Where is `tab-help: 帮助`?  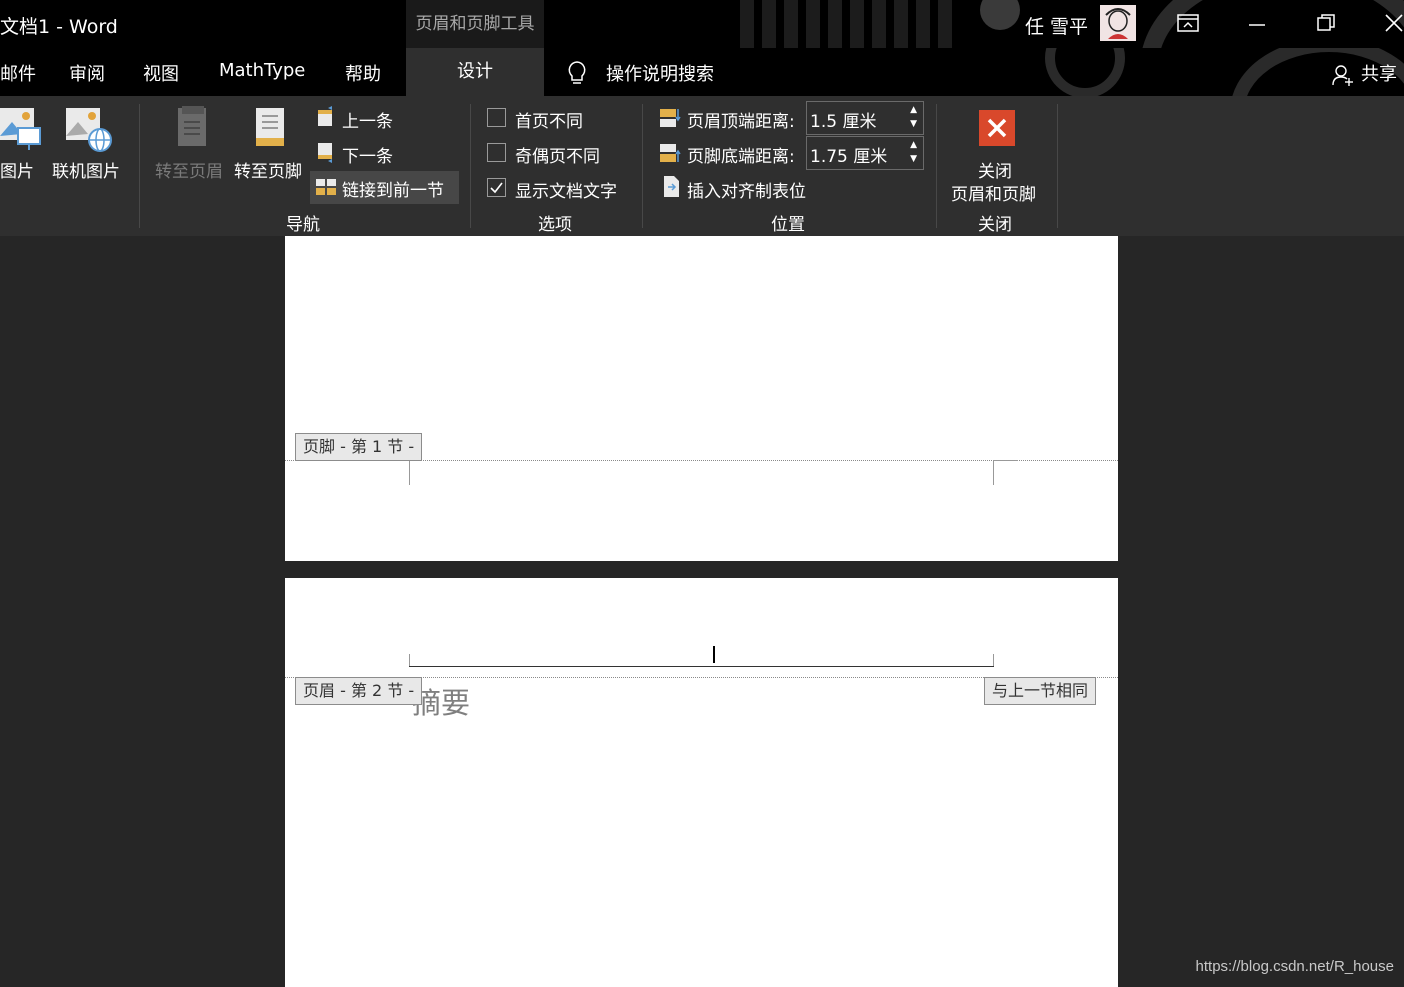
tab-help: 帮助 is located at coordinates (363, 73).